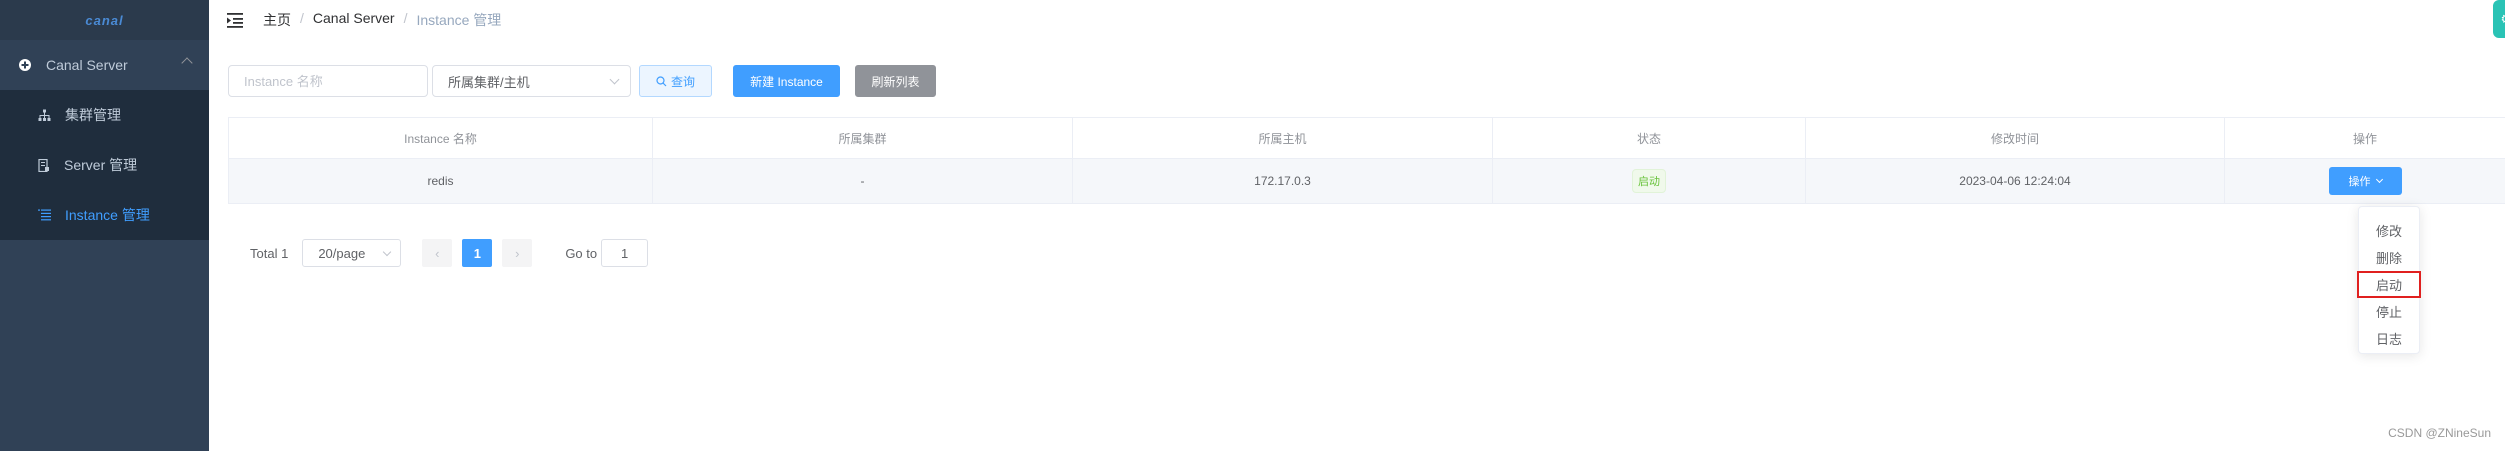  I want to click on watermark: CSDN @ZNineSun, so click(2439, 433).